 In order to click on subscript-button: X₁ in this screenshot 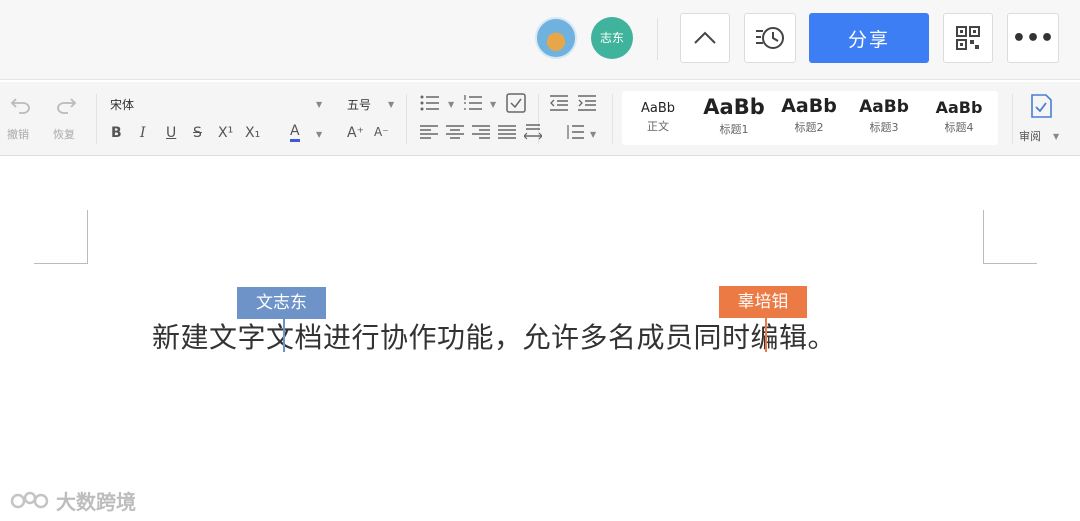, I will do `click(252, 133)`.